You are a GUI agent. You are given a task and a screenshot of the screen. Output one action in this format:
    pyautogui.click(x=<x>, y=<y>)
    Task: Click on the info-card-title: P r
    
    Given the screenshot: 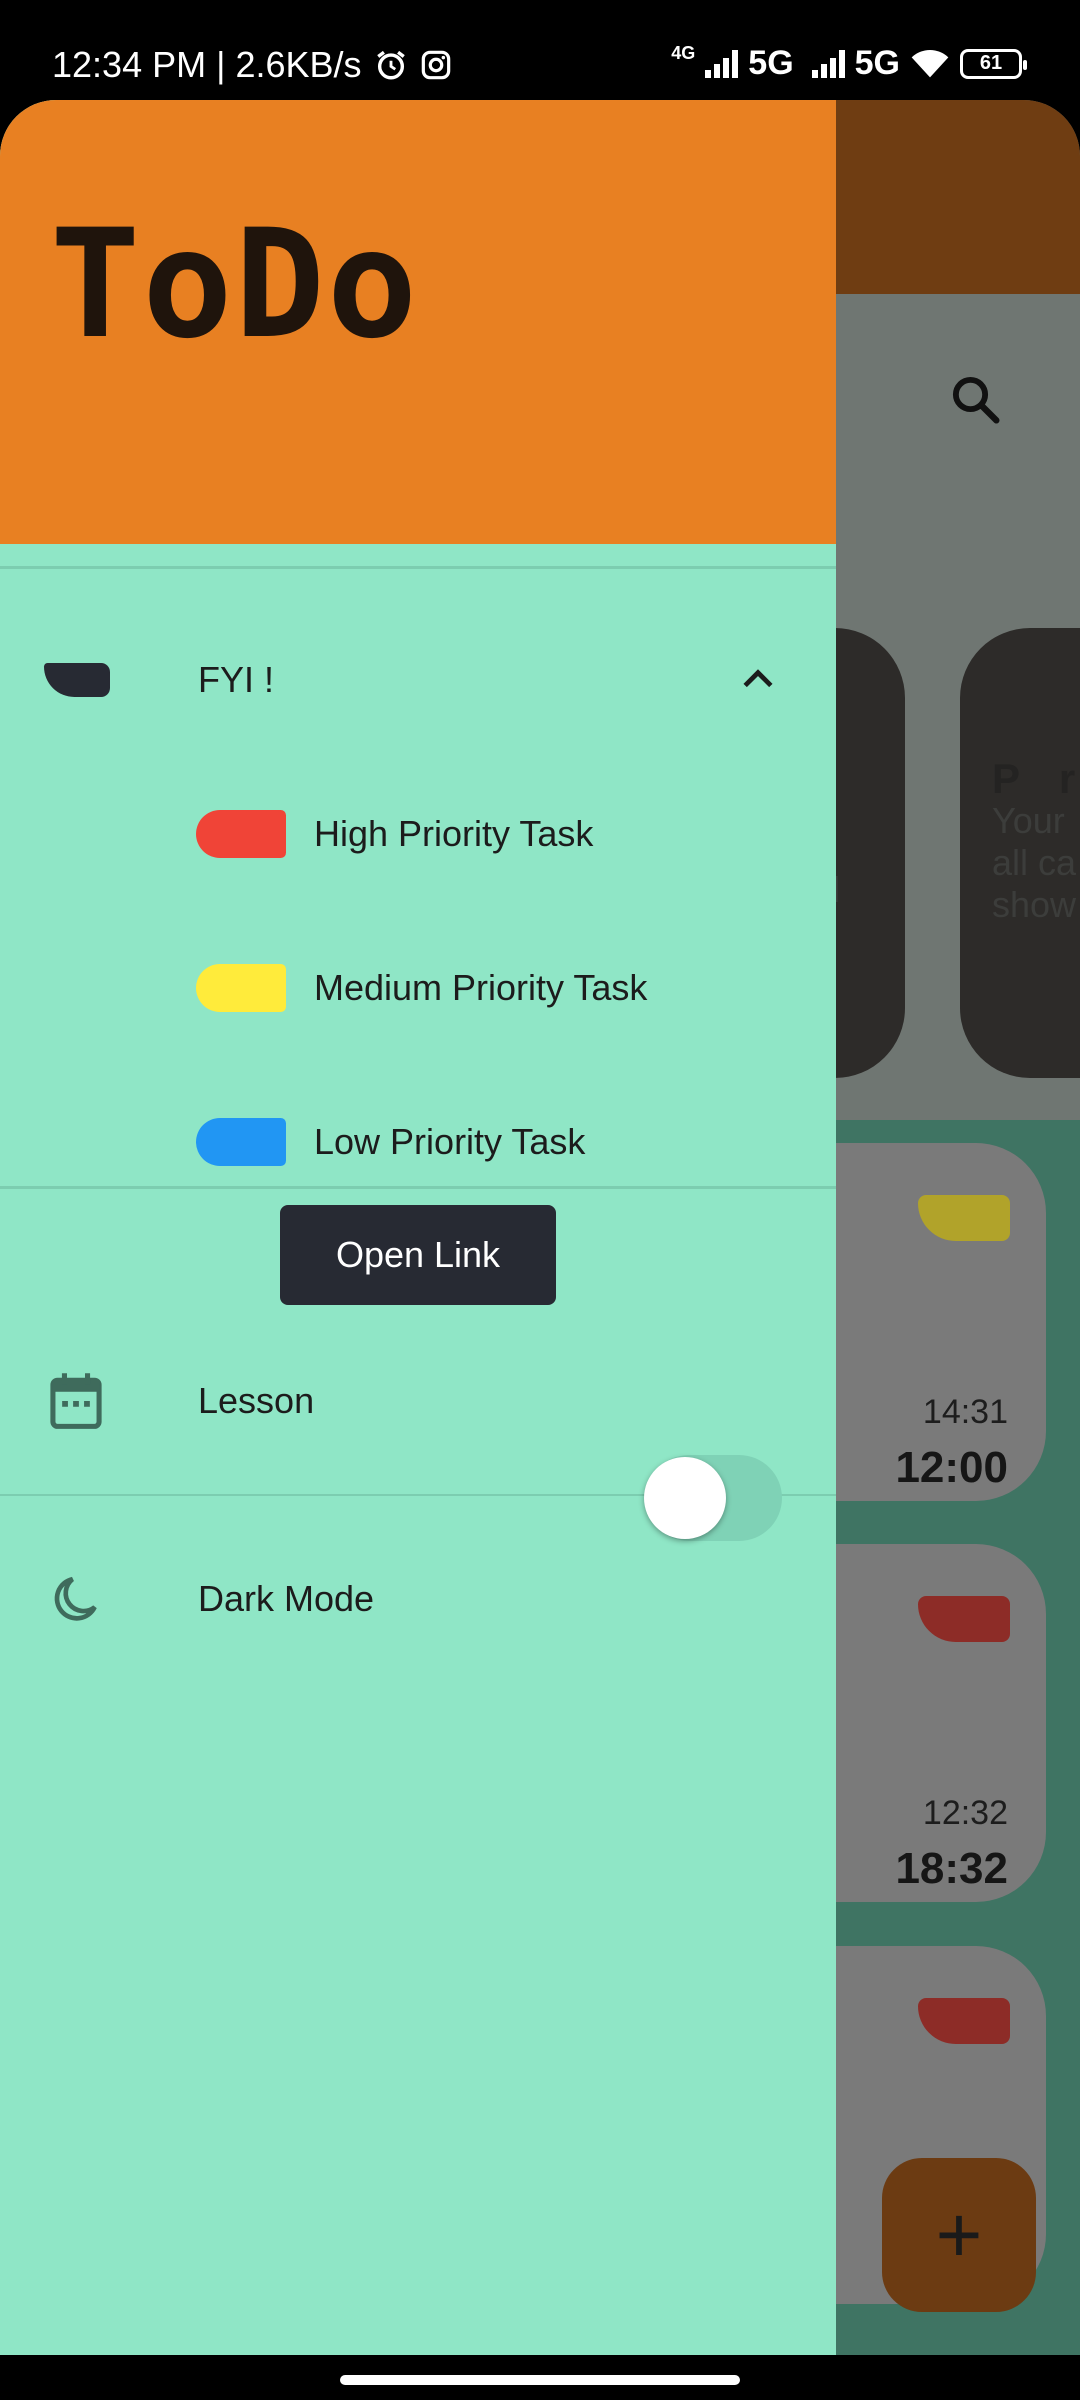 What is the action you would take?
    pyautogui.click(x=1036, y=778)
    